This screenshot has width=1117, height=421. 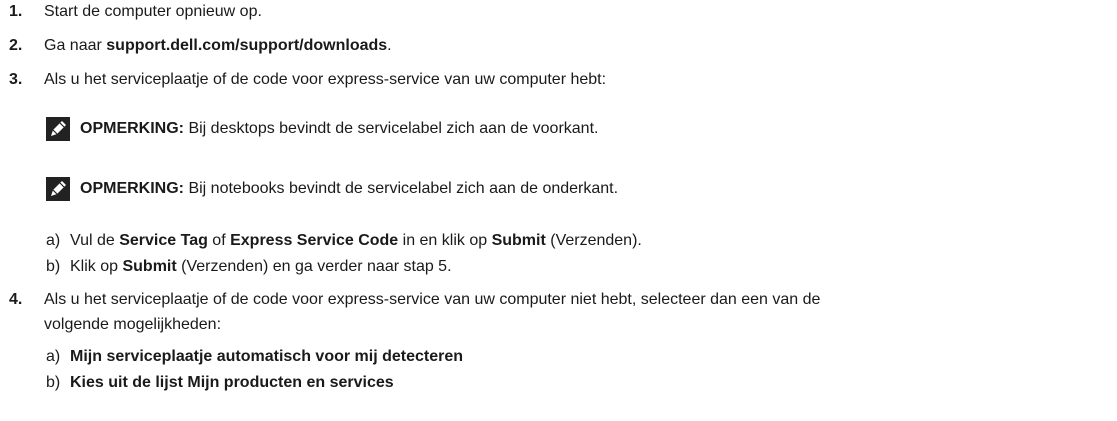 I want to click on bold-term: Service Tag, so click(x=163, y=240).